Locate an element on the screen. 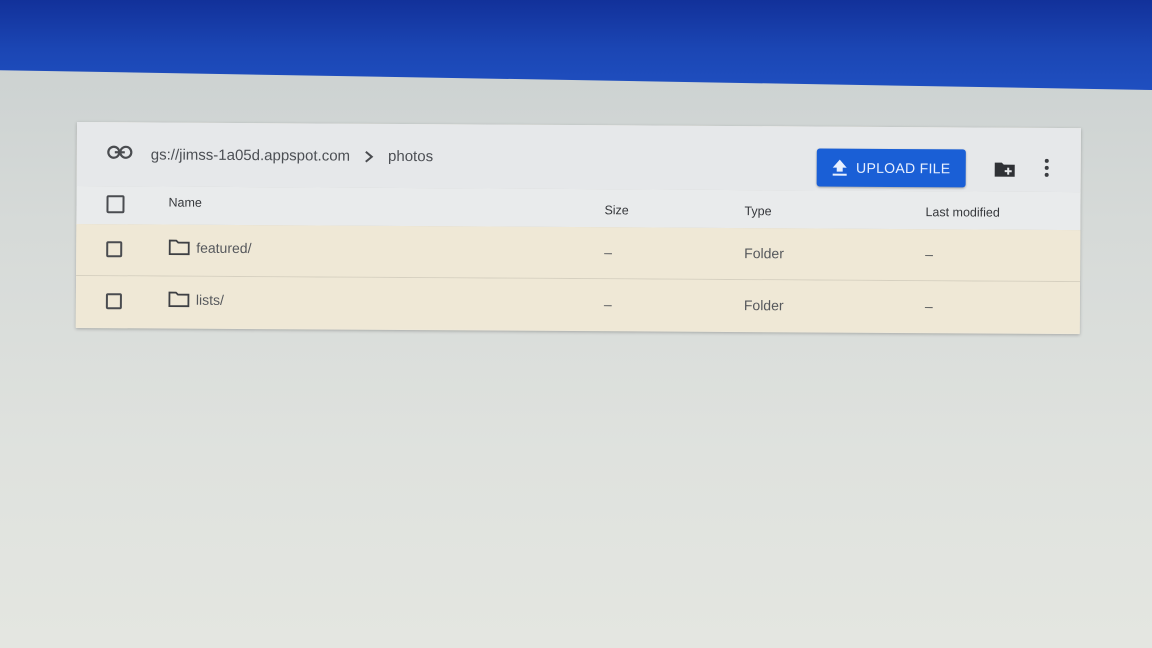  select-all-checkbox is located at coordinates (115, 204).